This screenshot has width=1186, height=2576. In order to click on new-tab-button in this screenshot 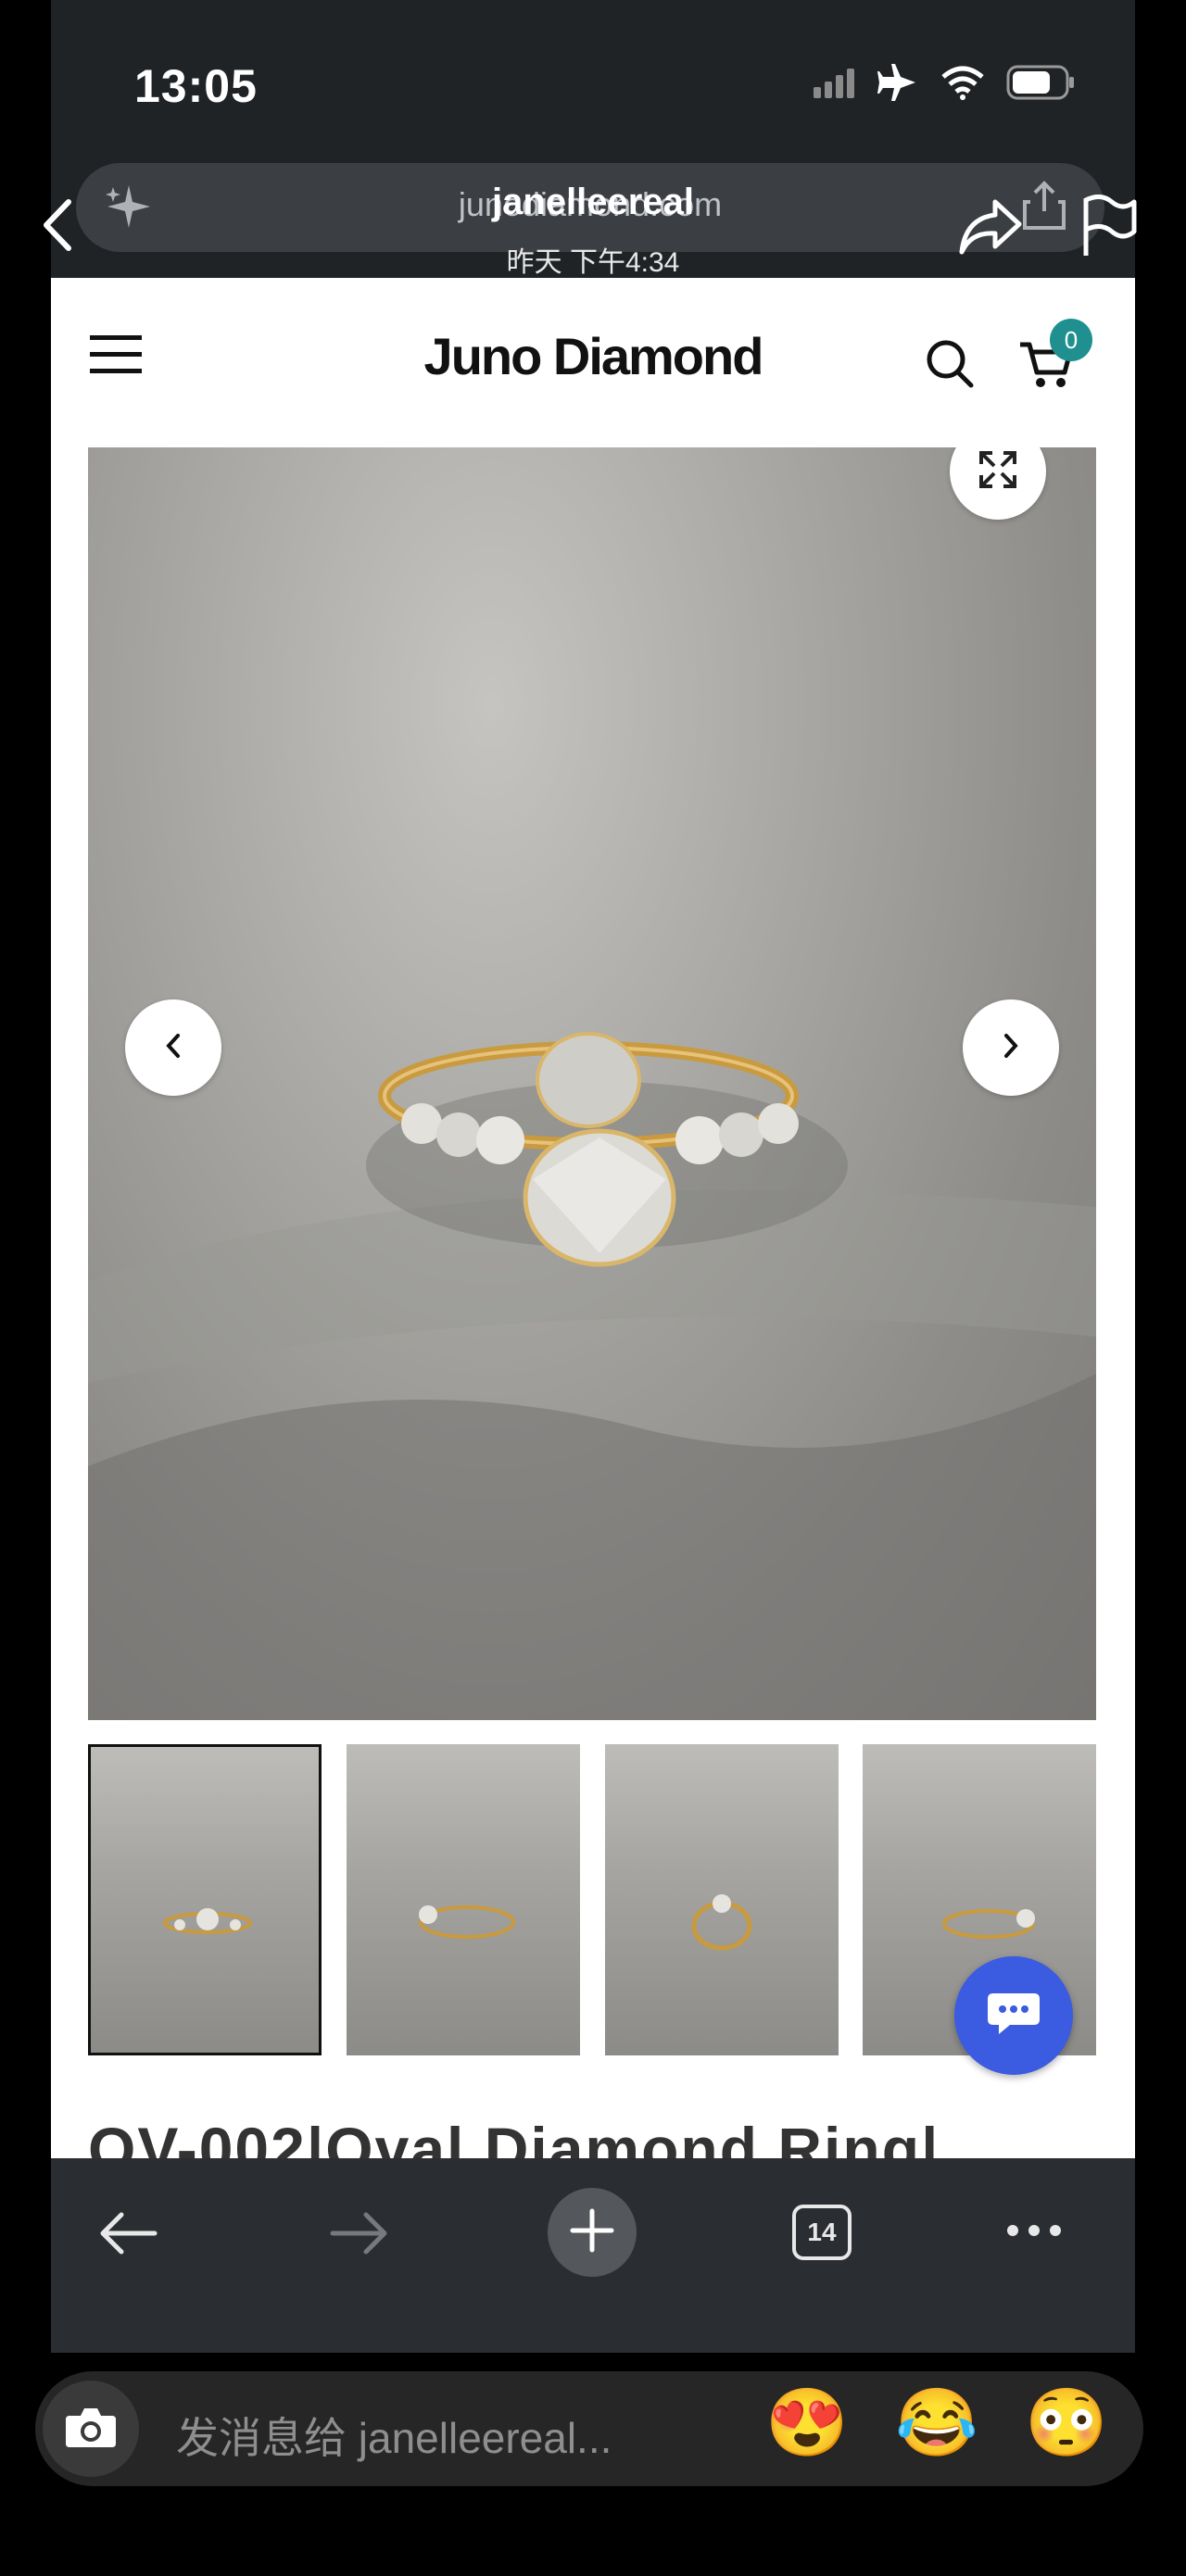, I will do `click(592, 2232)`.